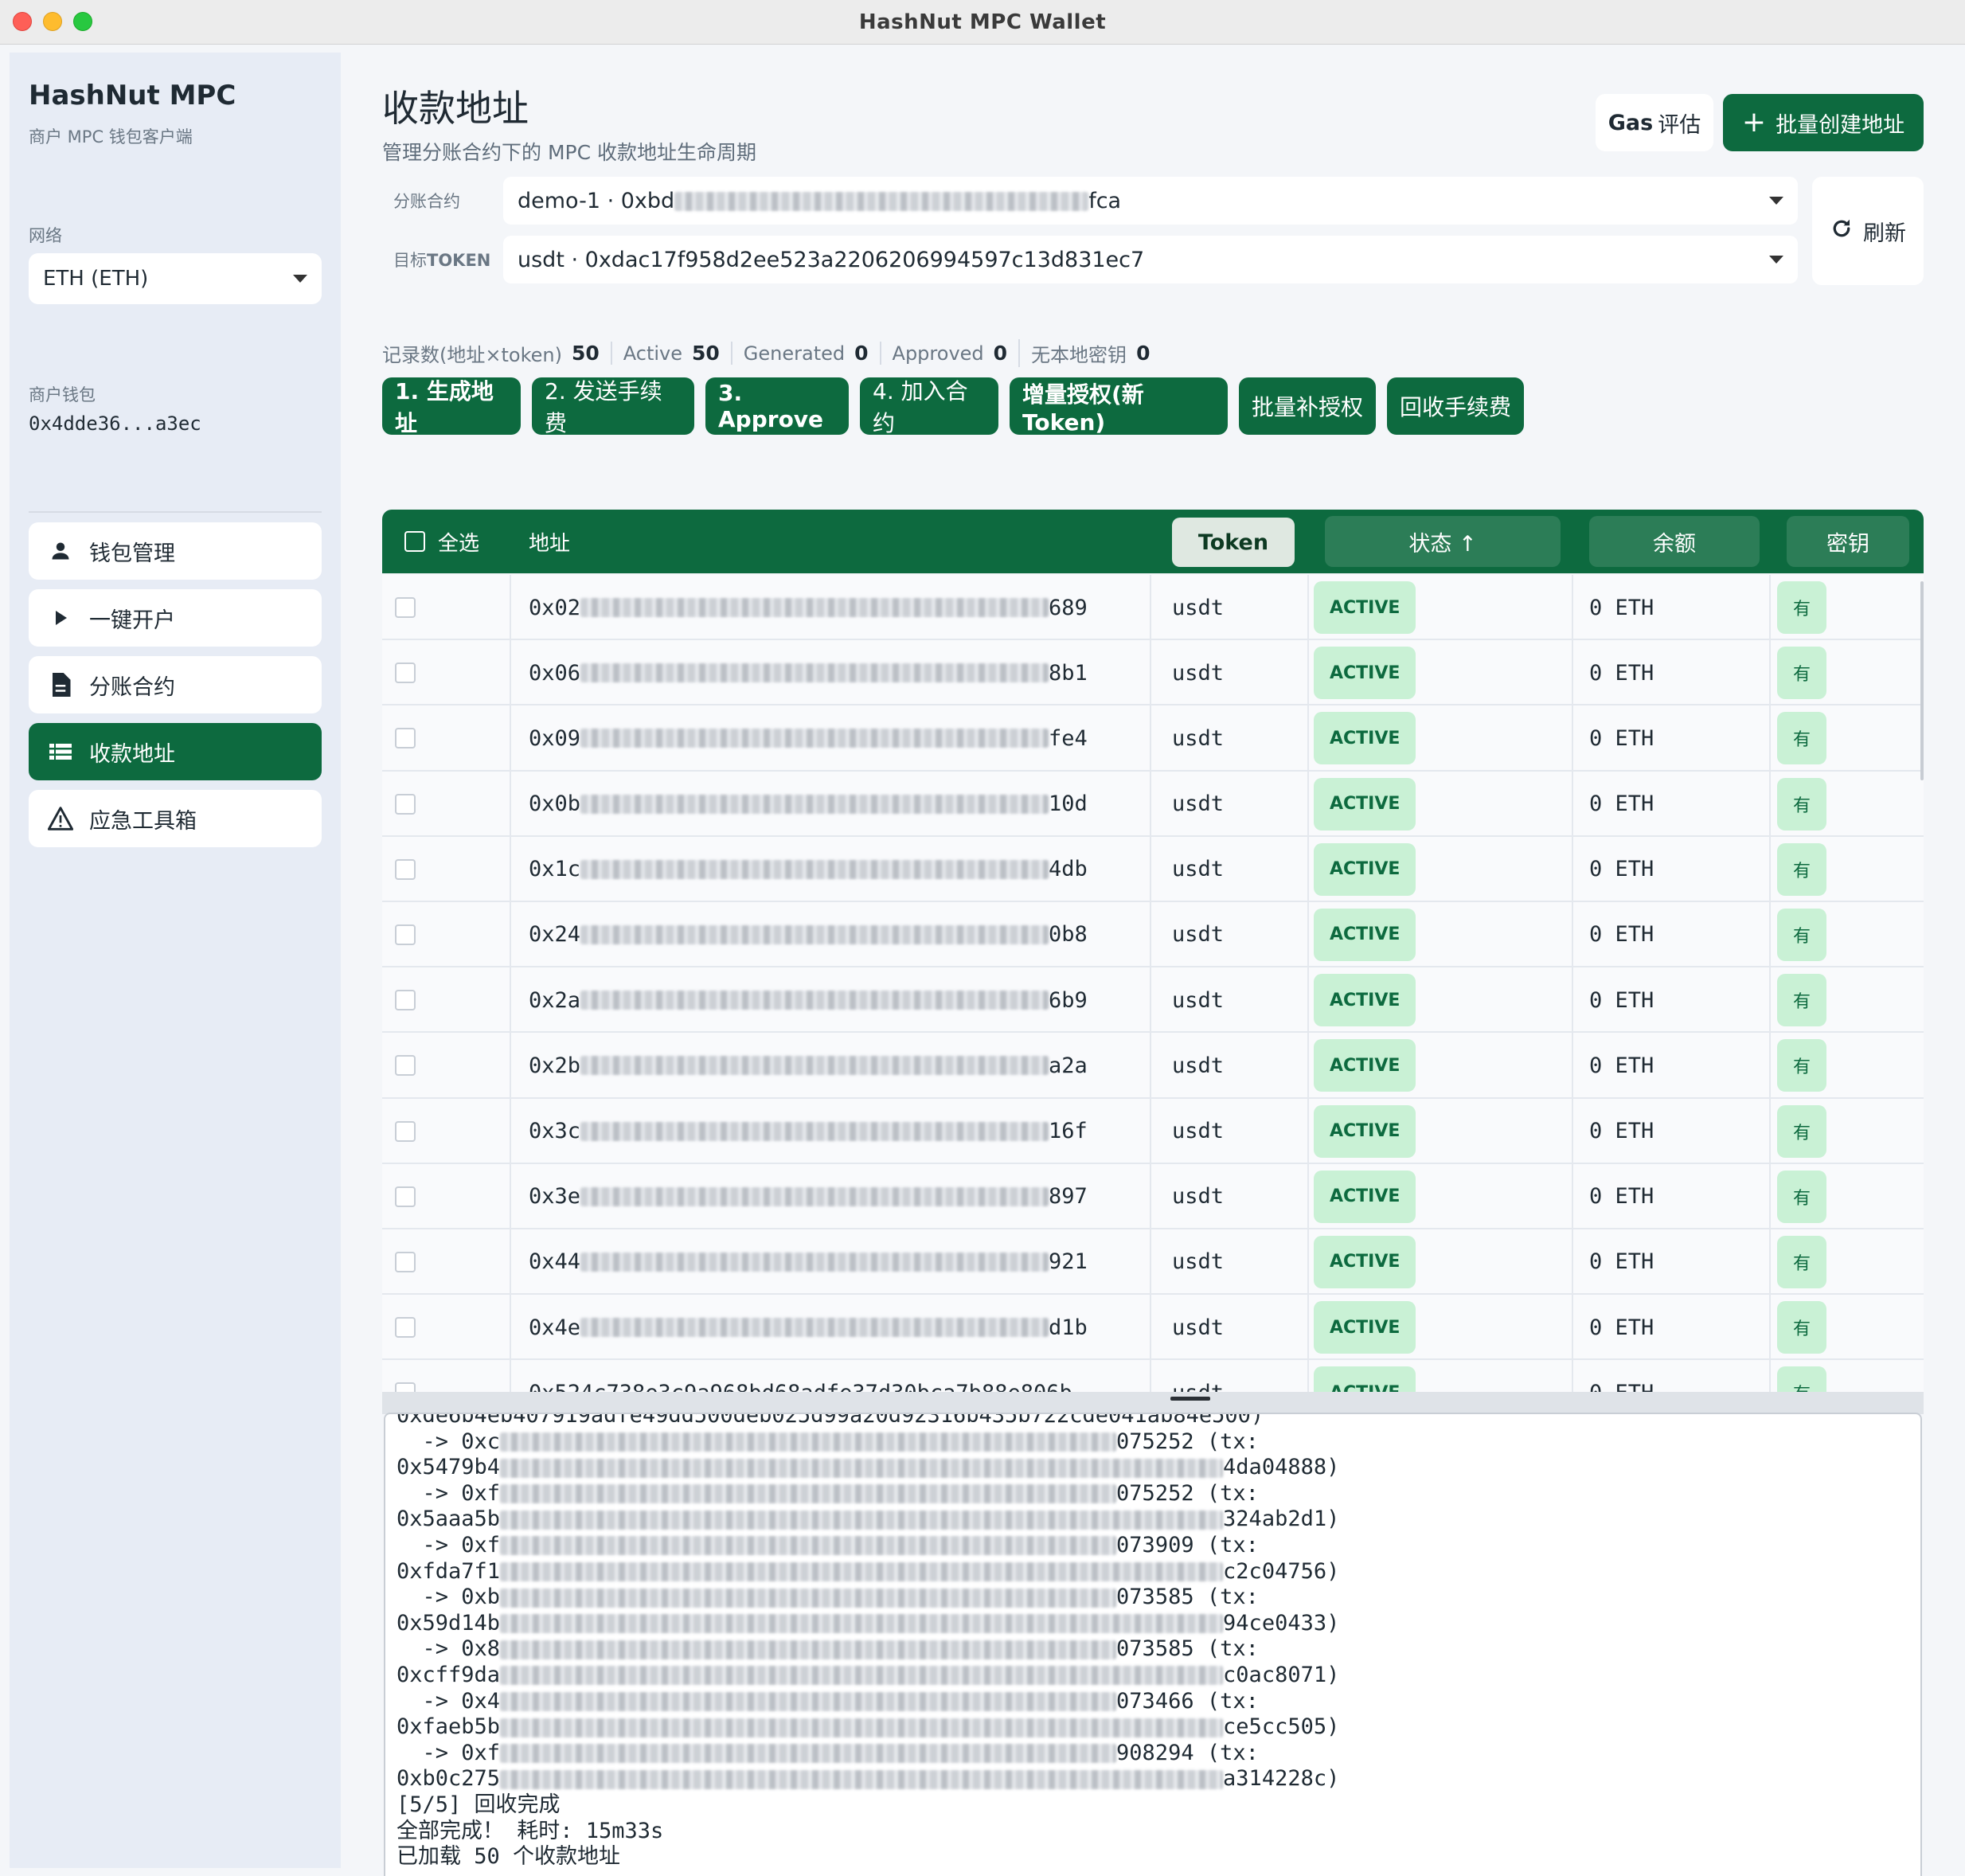 This screenshot has width=1965, height=1876. I want to click on maximize-window-button, so click(82, 21).